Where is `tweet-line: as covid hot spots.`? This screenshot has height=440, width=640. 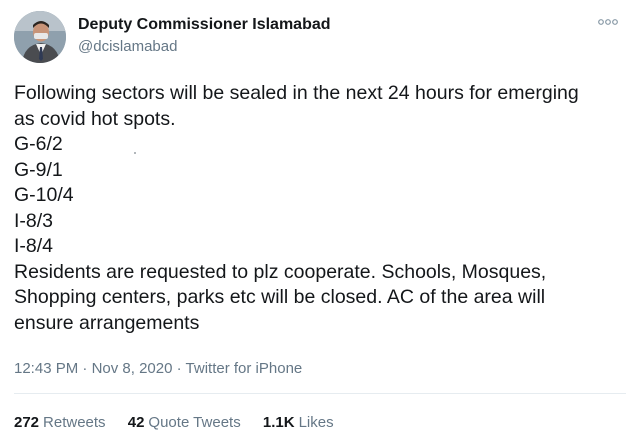
tweet-line: as covid hot spots. is located at coordinates (95, 118).